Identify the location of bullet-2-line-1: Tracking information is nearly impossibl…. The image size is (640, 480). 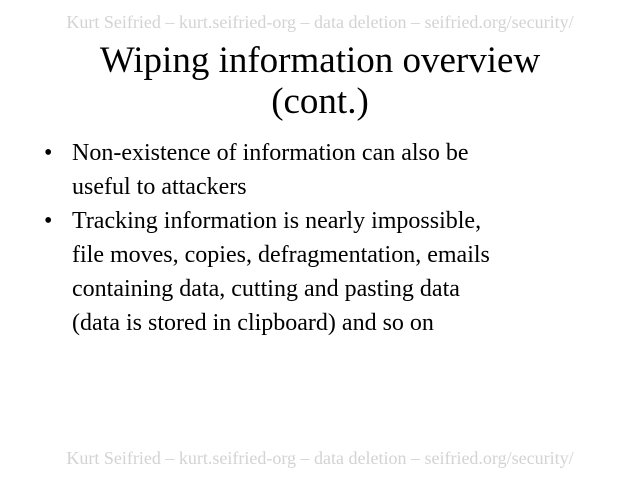
(277, 221).